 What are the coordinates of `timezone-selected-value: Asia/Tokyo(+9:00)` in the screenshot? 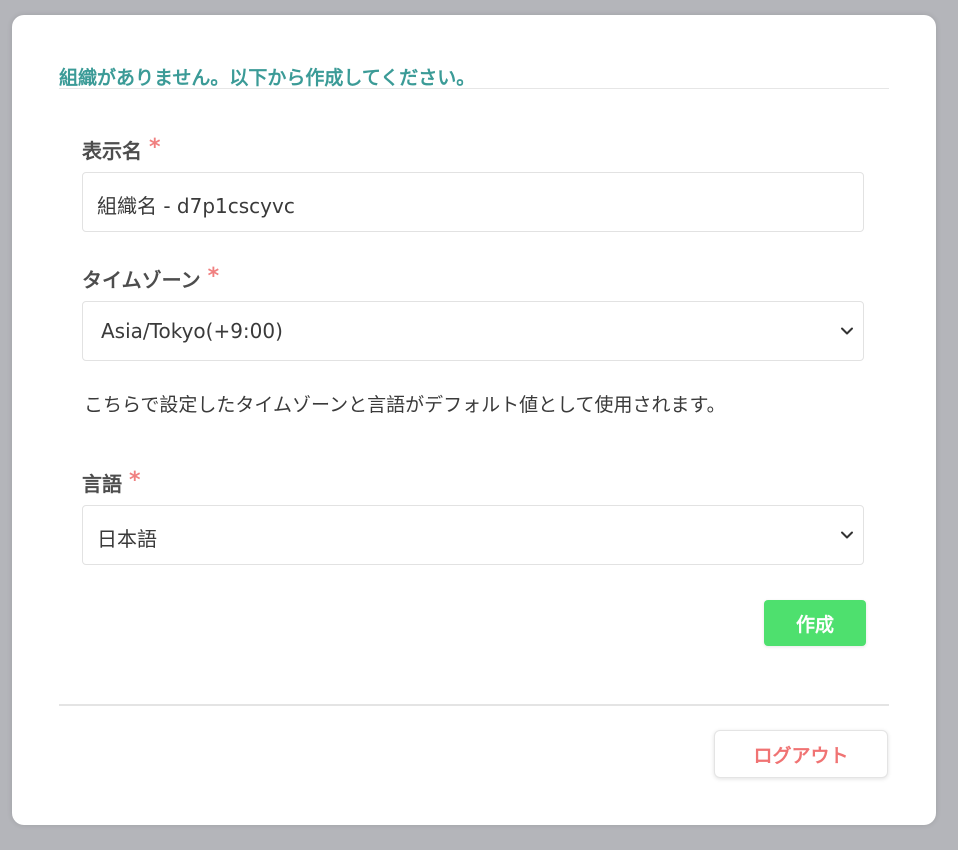 It's located at (192, 331).